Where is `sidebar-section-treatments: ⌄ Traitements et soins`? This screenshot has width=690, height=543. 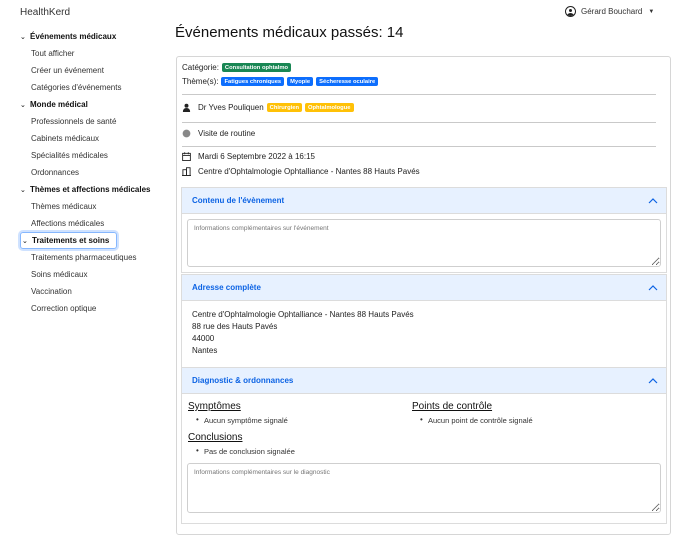 sidebar-section-treatments: ⌄ Traitements et soins is located at coordinates (68, 240).